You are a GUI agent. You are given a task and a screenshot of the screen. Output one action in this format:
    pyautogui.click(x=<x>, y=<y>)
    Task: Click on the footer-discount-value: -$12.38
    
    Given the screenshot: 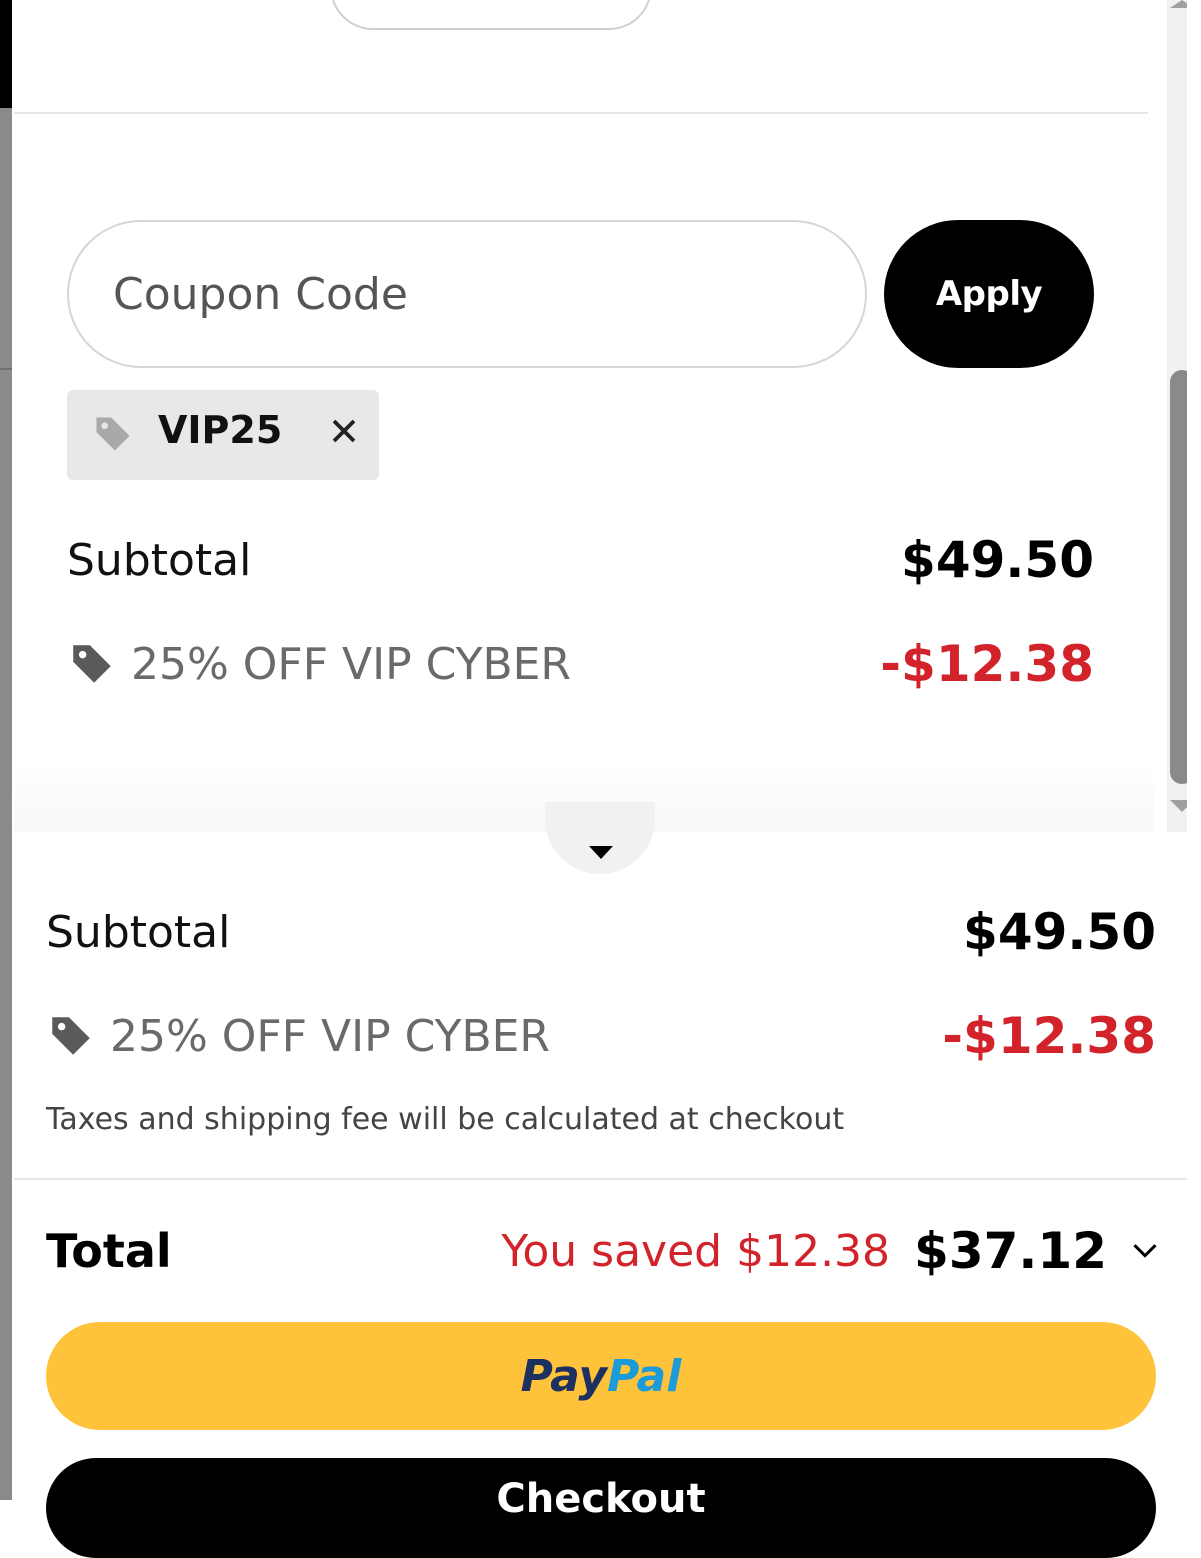 What is the action you would take?
    pyautogui.click(x=1049, y=1036)
    